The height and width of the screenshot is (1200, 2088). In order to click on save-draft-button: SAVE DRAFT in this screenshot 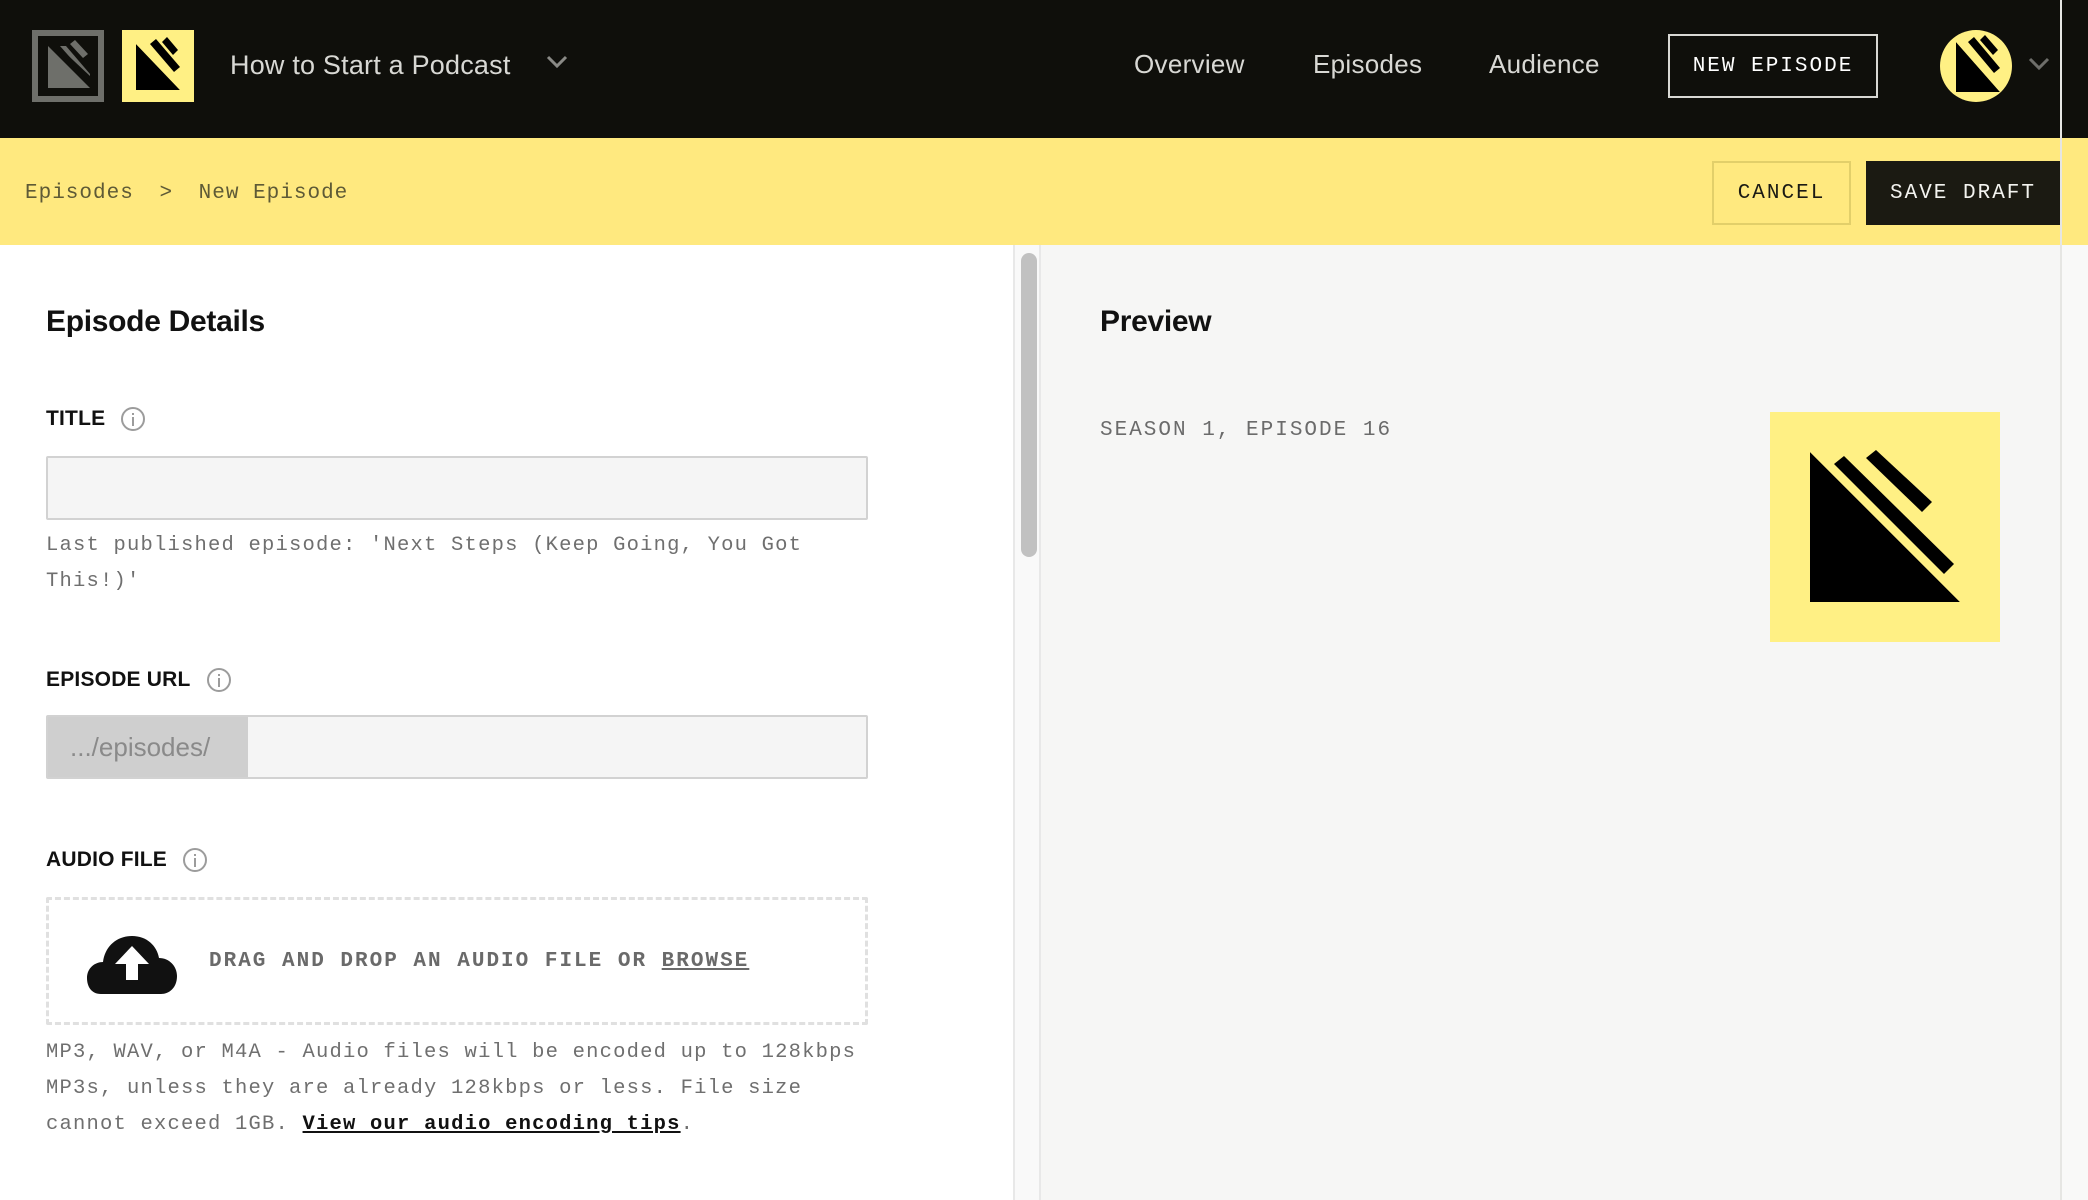, I will do `click(1963, 193)`.